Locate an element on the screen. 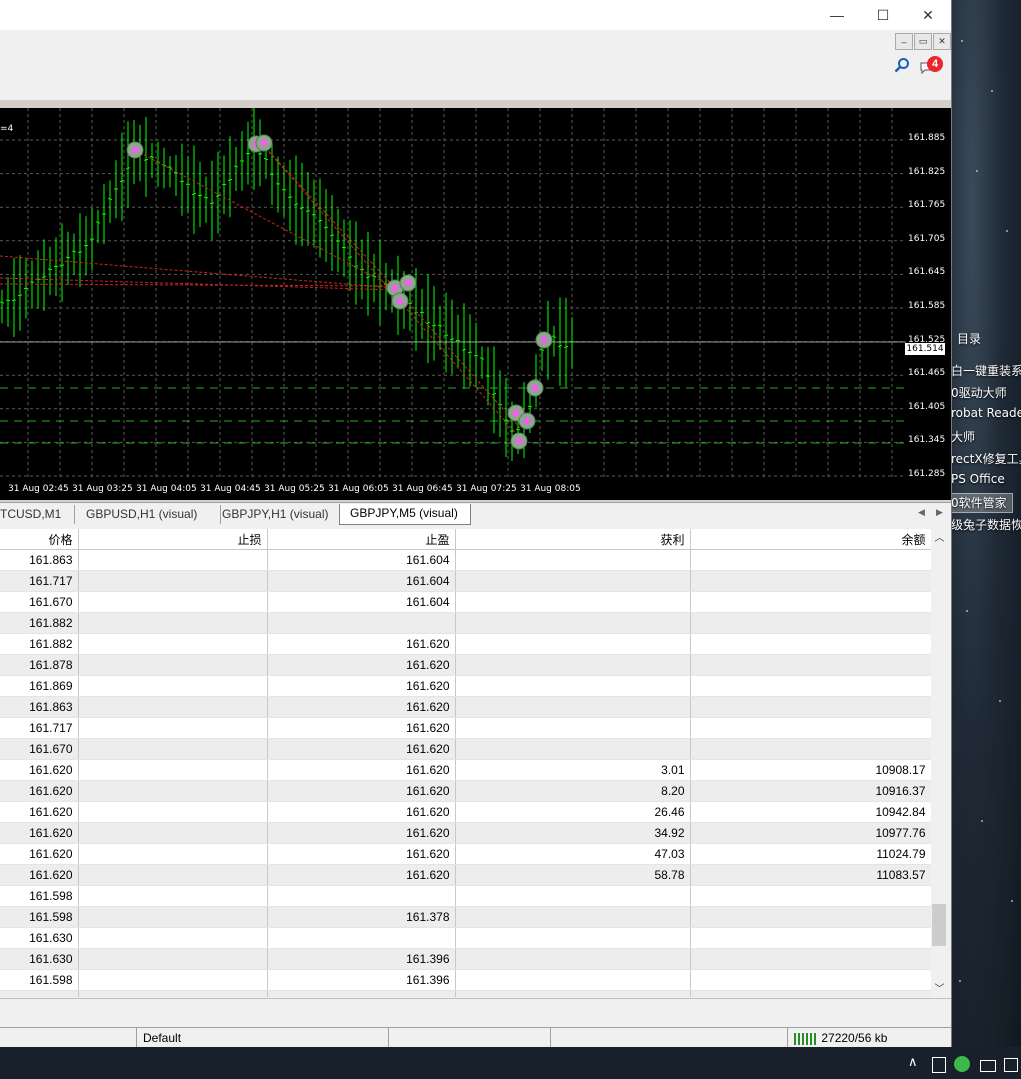 The image size is (1021, 1079). table-row: 161.717 161.620 is located at coordinates (465, 728).